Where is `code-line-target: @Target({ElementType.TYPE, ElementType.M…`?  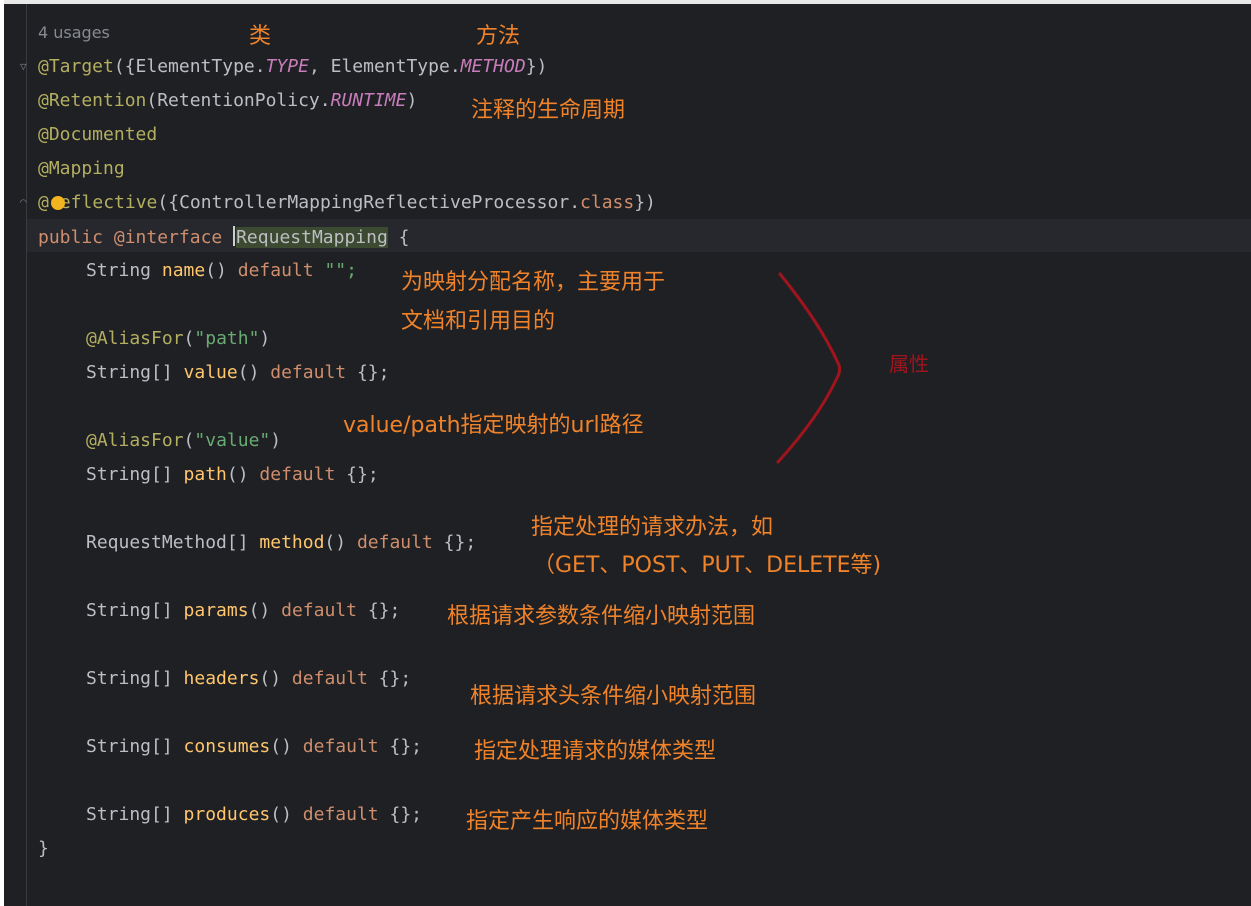
code-line-target: @Target({ElementType.TYPE, ElementType.M… is located at coordinates (292, 67).